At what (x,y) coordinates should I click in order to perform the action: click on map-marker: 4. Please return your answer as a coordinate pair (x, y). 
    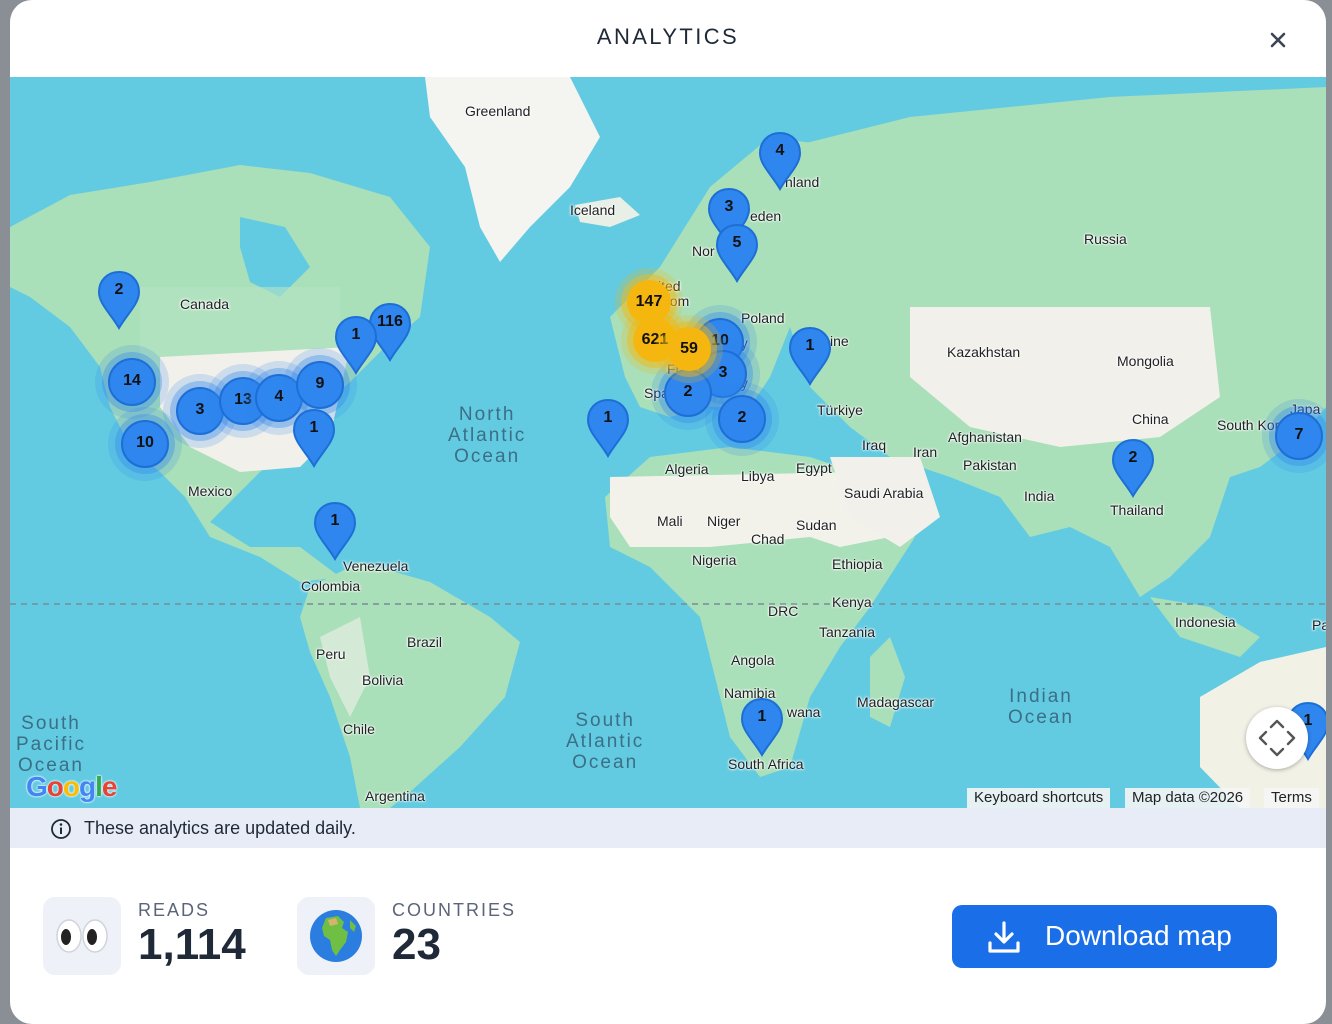
    Looking at the image, I should click on (780, 161).